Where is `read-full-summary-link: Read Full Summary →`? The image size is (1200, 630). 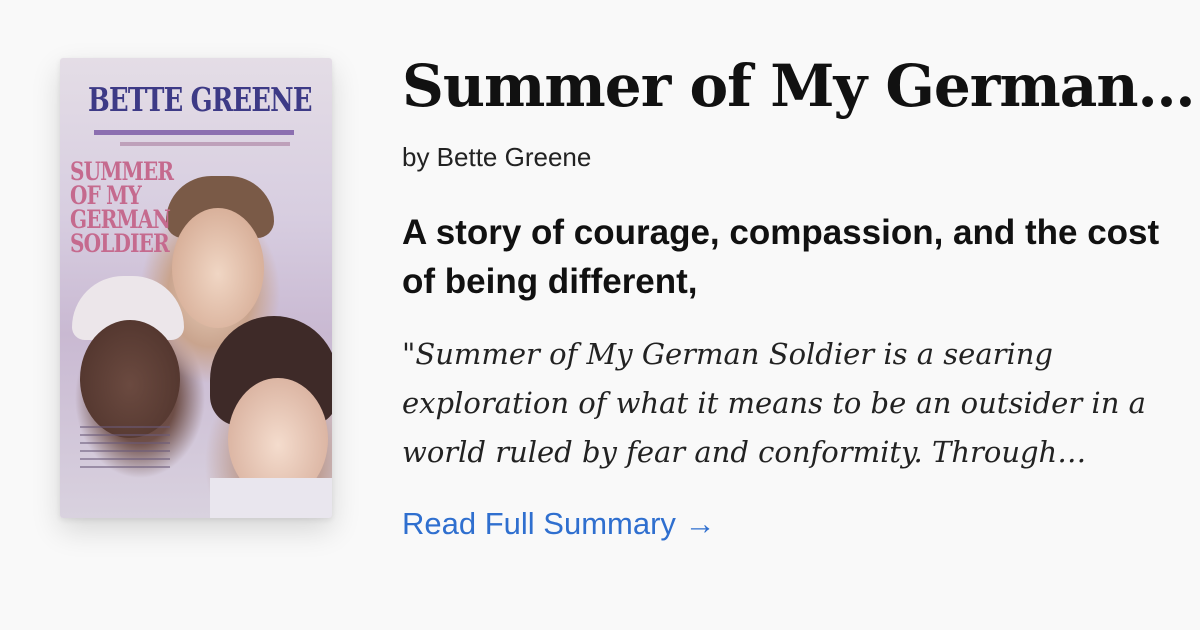
read-full-summary-link: Read Full Summary → is located at coordinates (559, 524).